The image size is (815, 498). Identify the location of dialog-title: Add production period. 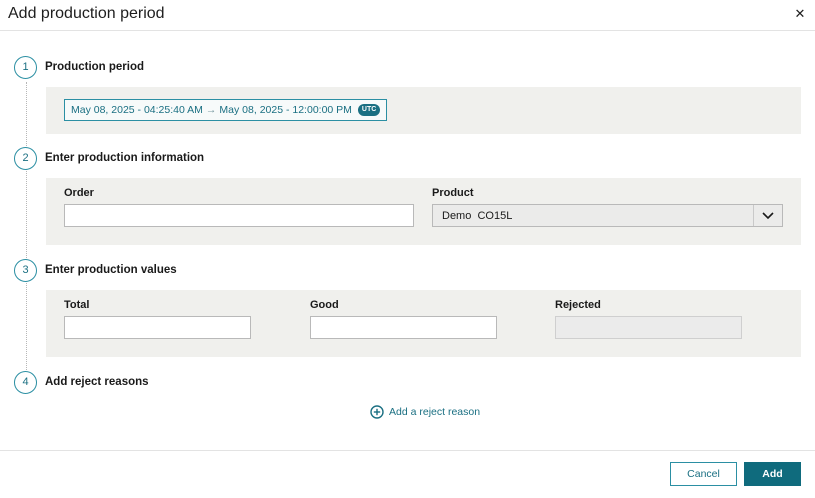
(86, 13).